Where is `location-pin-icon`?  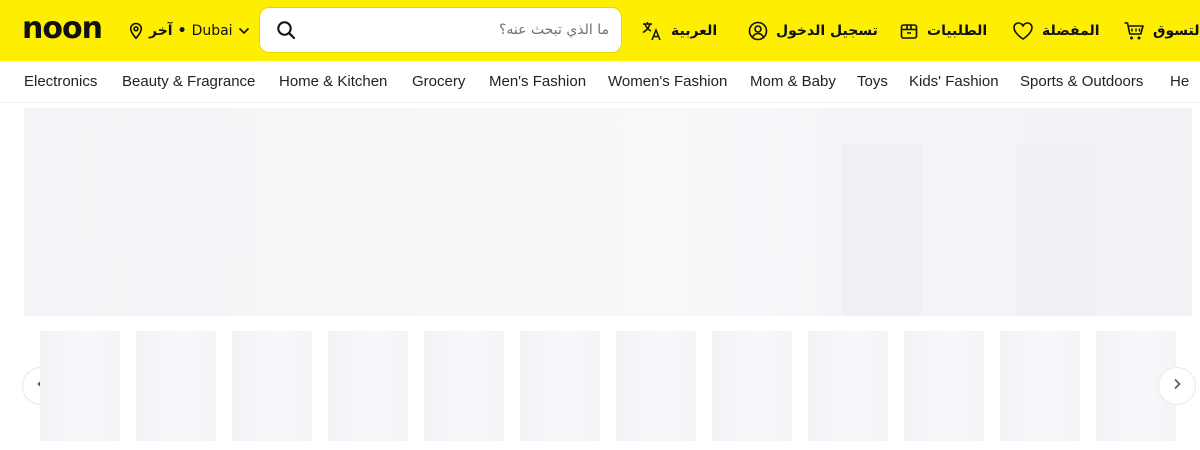
location-pin-icon is located at coordinates (136, 31).